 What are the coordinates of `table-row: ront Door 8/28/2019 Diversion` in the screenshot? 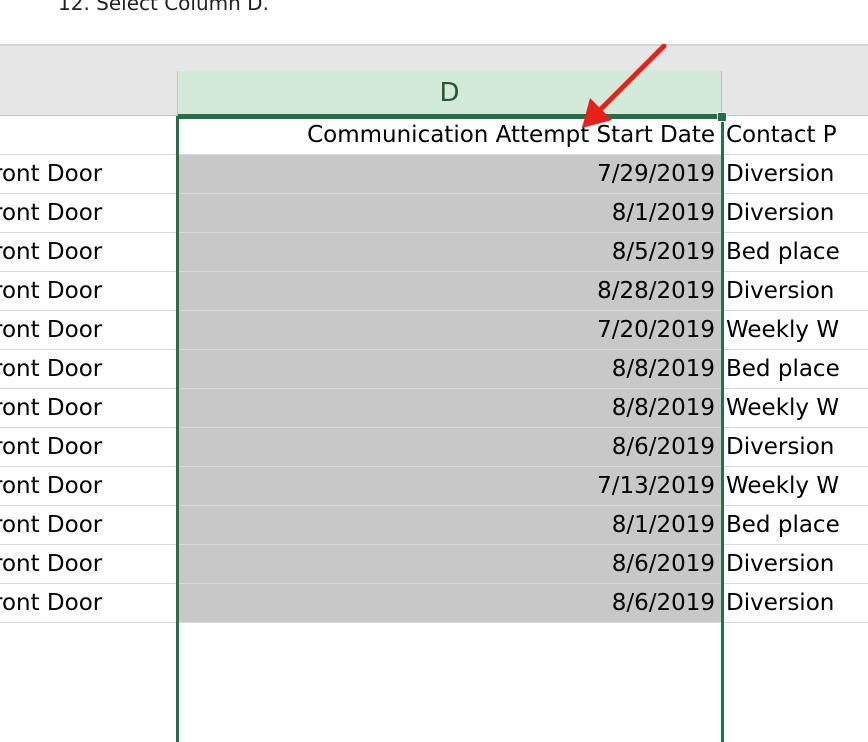 It's located at (434, 291).